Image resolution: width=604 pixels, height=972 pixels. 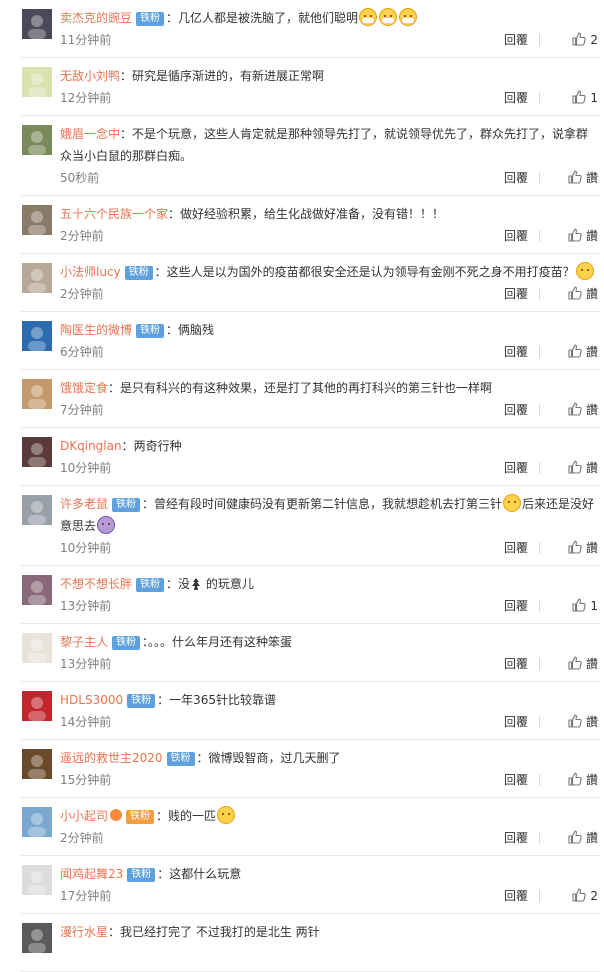 What do you see at coordinates (111, 758) in the screenshot?
I see `username-link: 遥远的救世主2020` at bounding box center [111, 758].